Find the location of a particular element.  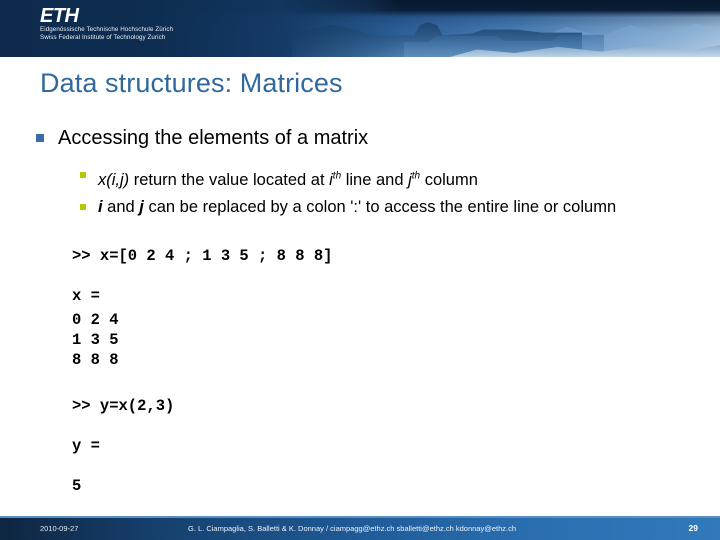

code-command-index-access: >> y=x(2,3) is located at coordinates (123, 405).